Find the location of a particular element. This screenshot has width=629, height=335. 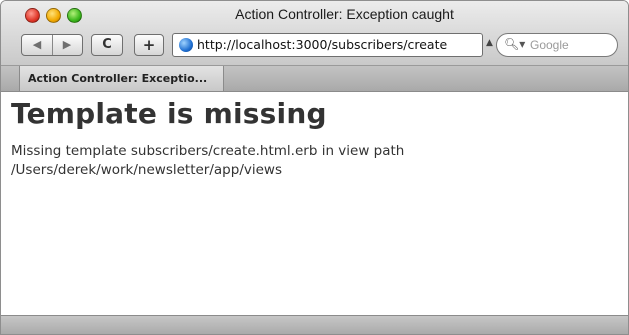

address-bar: http://localhost:3000/subscribers/create is located at coordinates (327, 45).